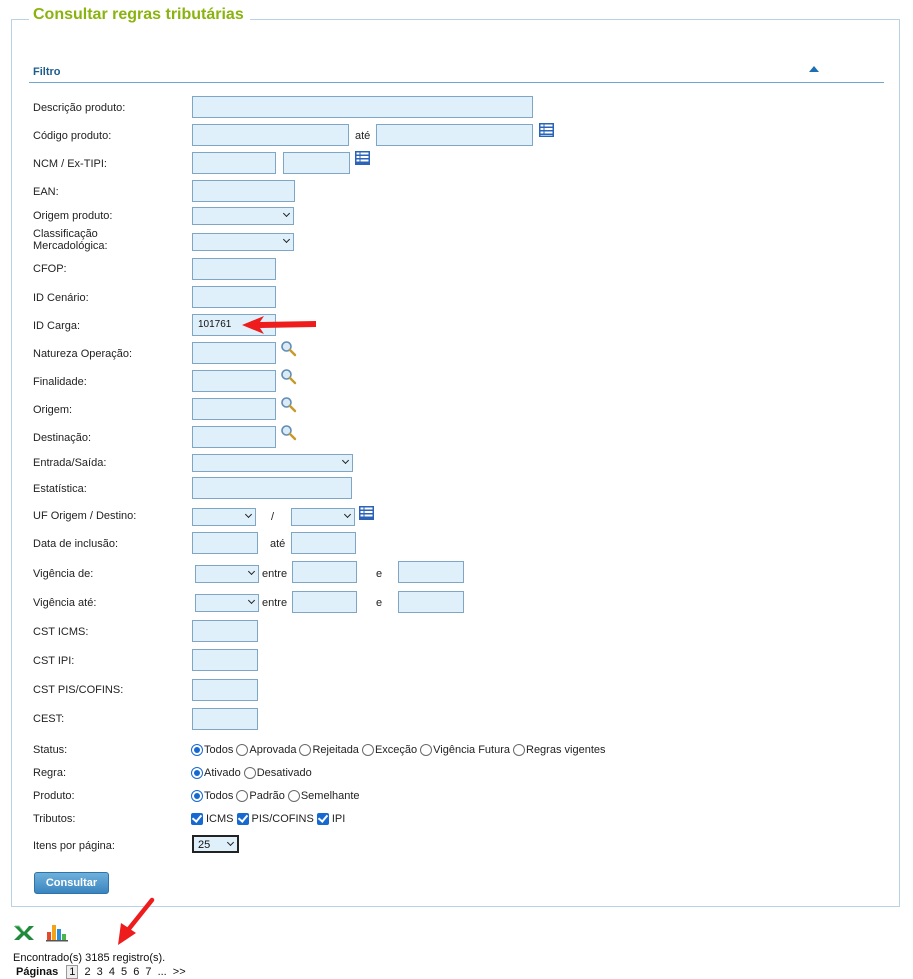  I want to click on page-title: Consultar regras tributárias, so click(139, 15).